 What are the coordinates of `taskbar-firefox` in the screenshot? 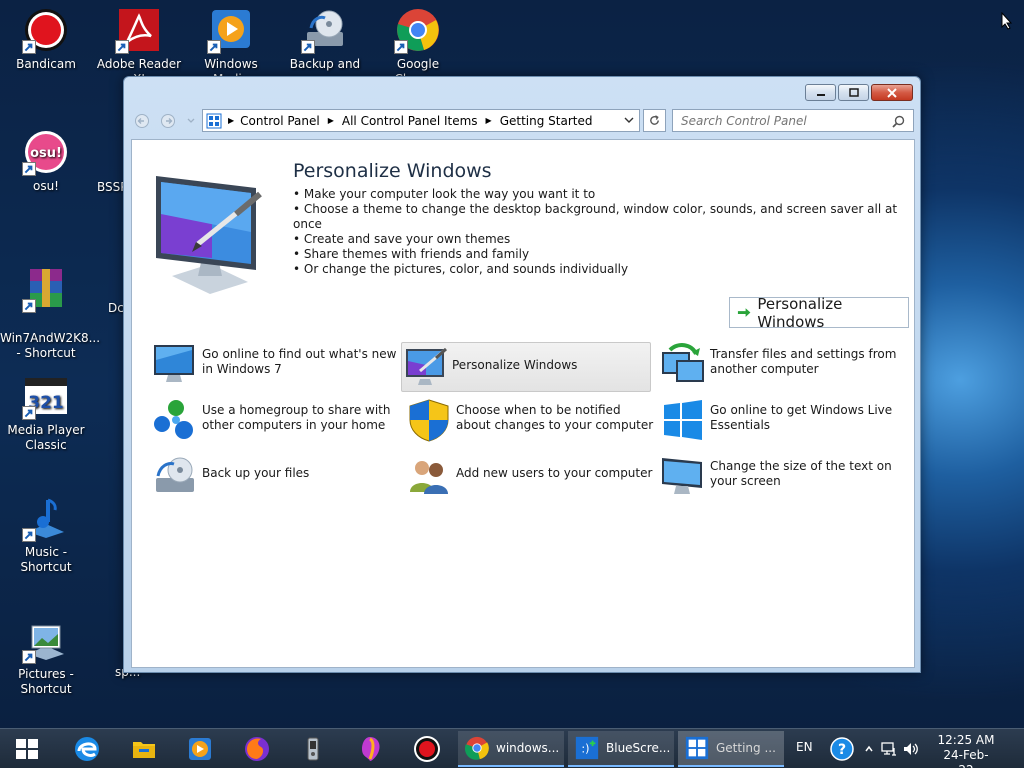 It's located at (257, 749).